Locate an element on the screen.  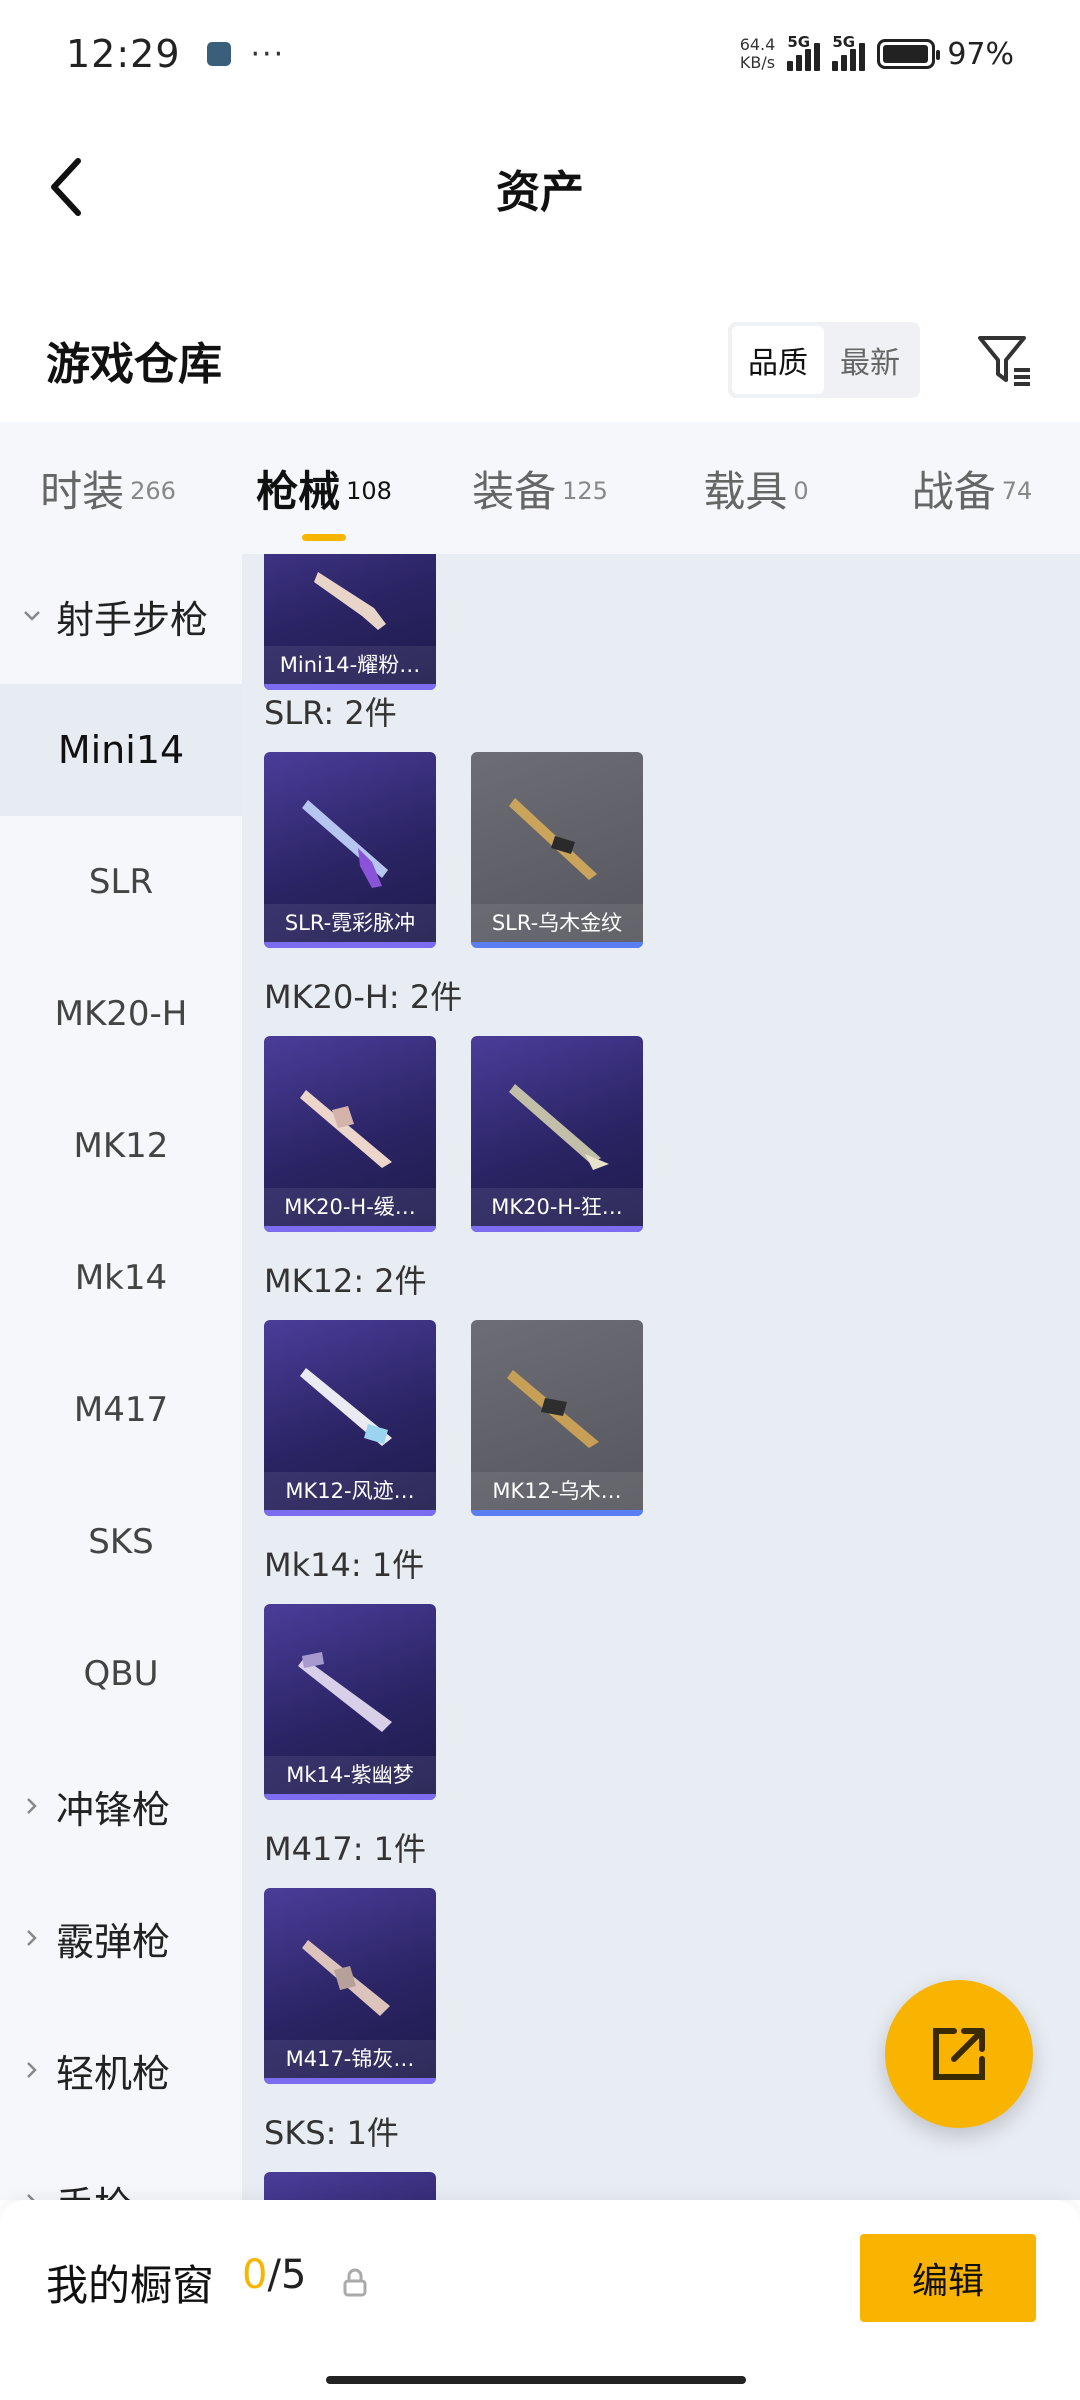
more-notifications-icon: ··· is located at coordinates (268, 54).